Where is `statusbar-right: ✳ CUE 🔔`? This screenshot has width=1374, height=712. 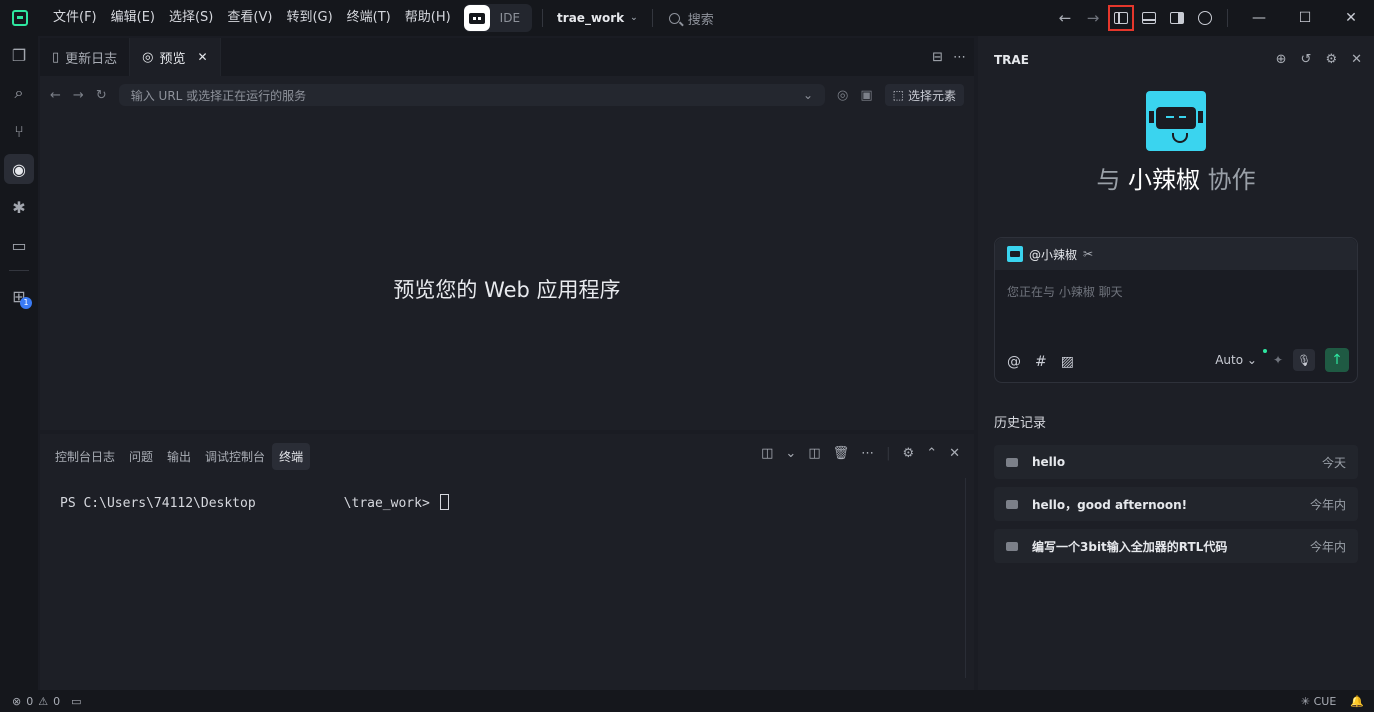
statusbar-right: ✳ CUE 🔔 is located at coordinates (1332, 701).